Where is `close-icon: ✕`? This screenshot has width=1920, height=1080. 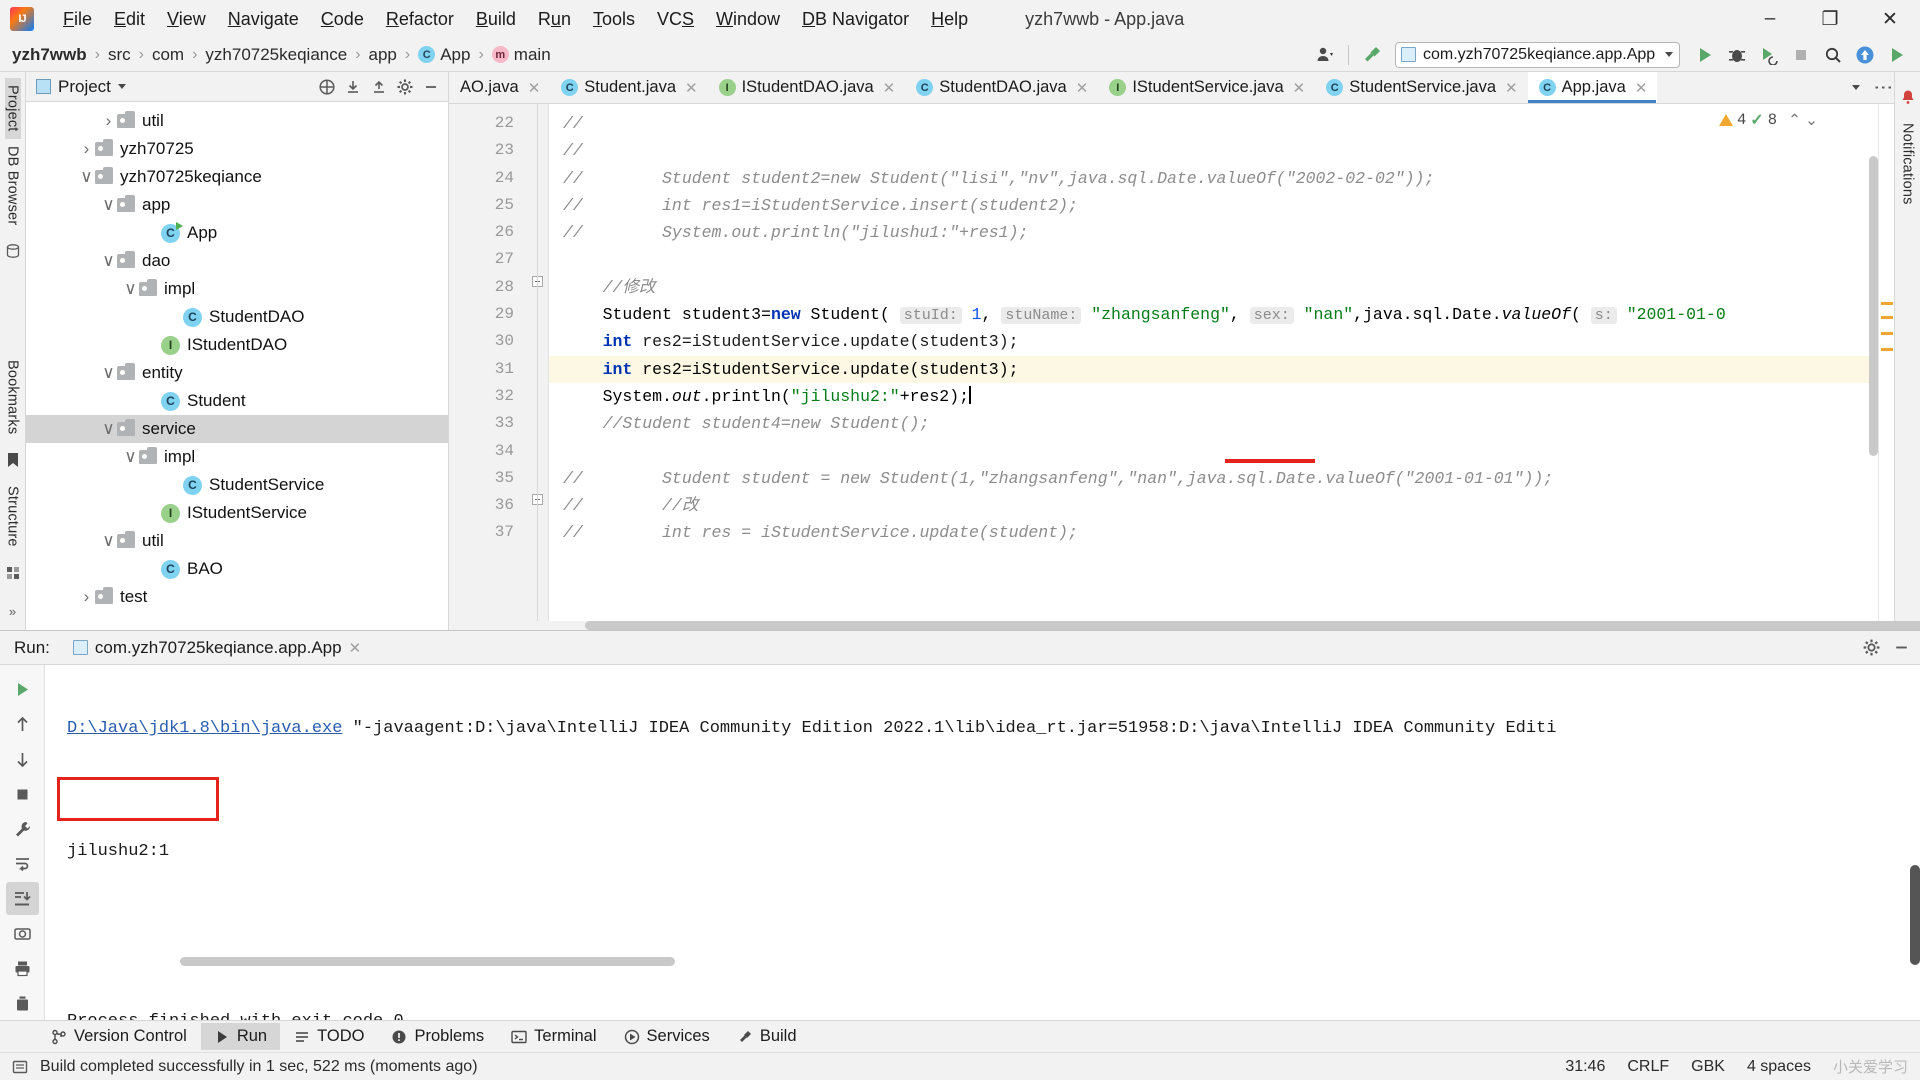 close-icon: ✕ is located at coordinates (355, 648).